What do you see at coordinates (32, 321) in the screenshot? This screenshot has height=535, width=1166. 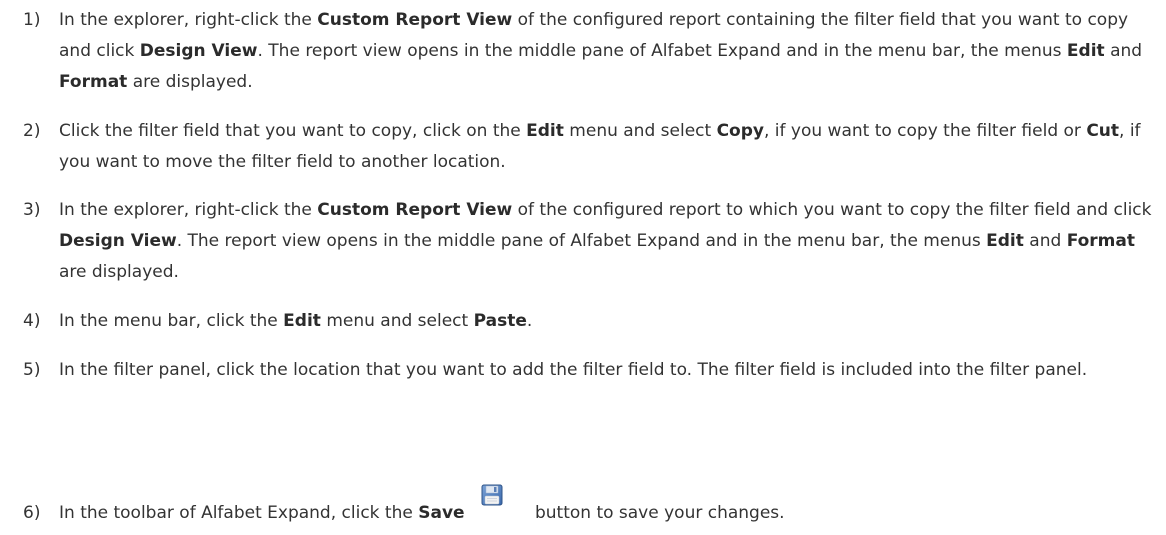 I see `step-number: 4)` at bounding box center [32, 321].